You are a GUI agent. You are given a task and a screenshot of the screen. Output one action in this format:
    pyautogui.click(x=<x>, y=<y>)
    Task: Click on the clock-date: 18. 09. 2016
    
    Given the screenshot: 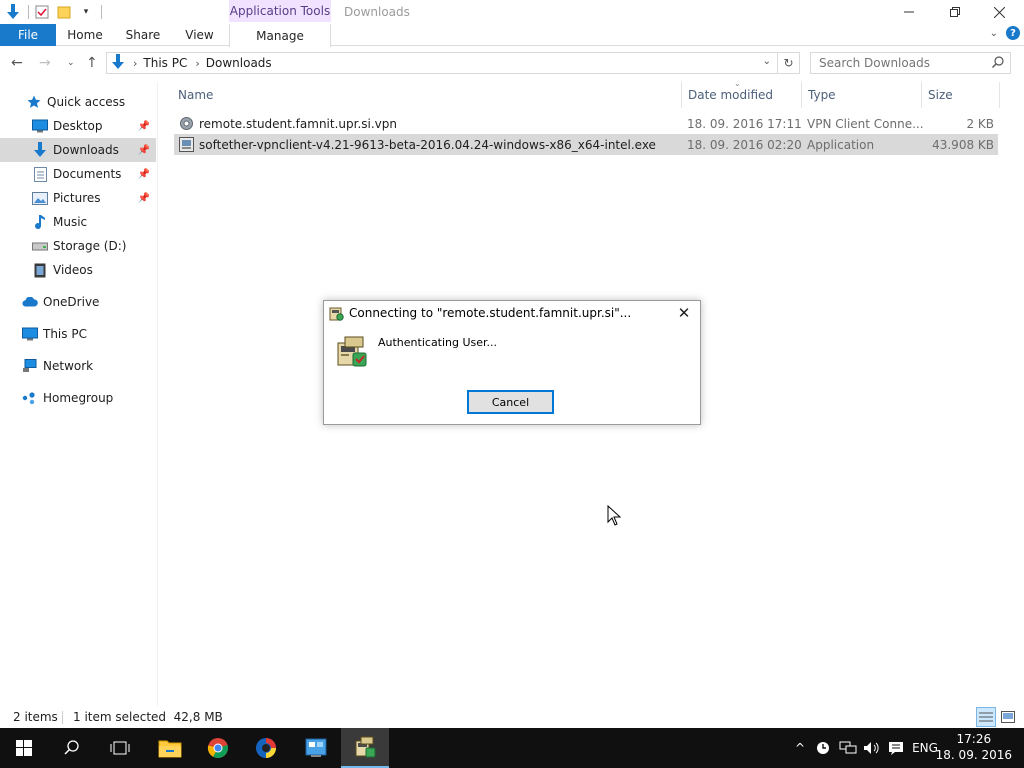 What is the action you would take?
    pyautogui.click(x=973, y=755)
    